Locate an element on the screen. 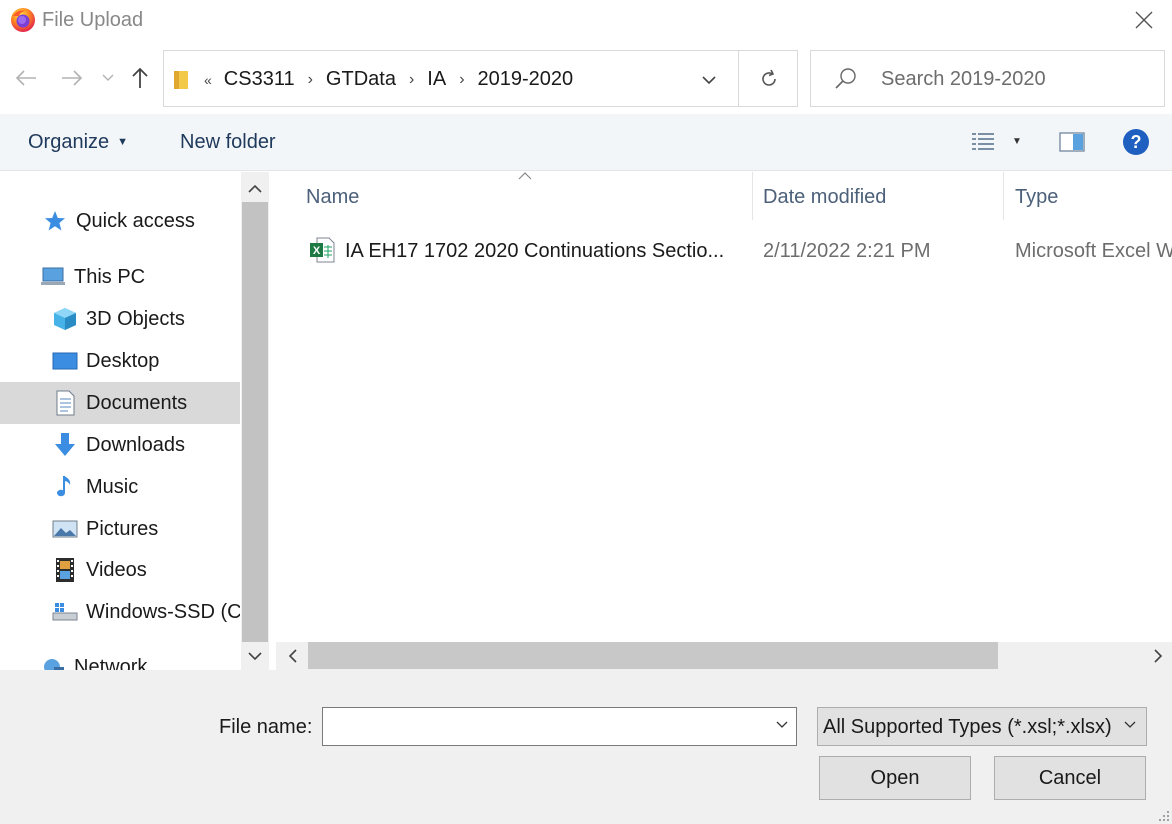  resize-grip-icon is located at coordinates (1163, 815).